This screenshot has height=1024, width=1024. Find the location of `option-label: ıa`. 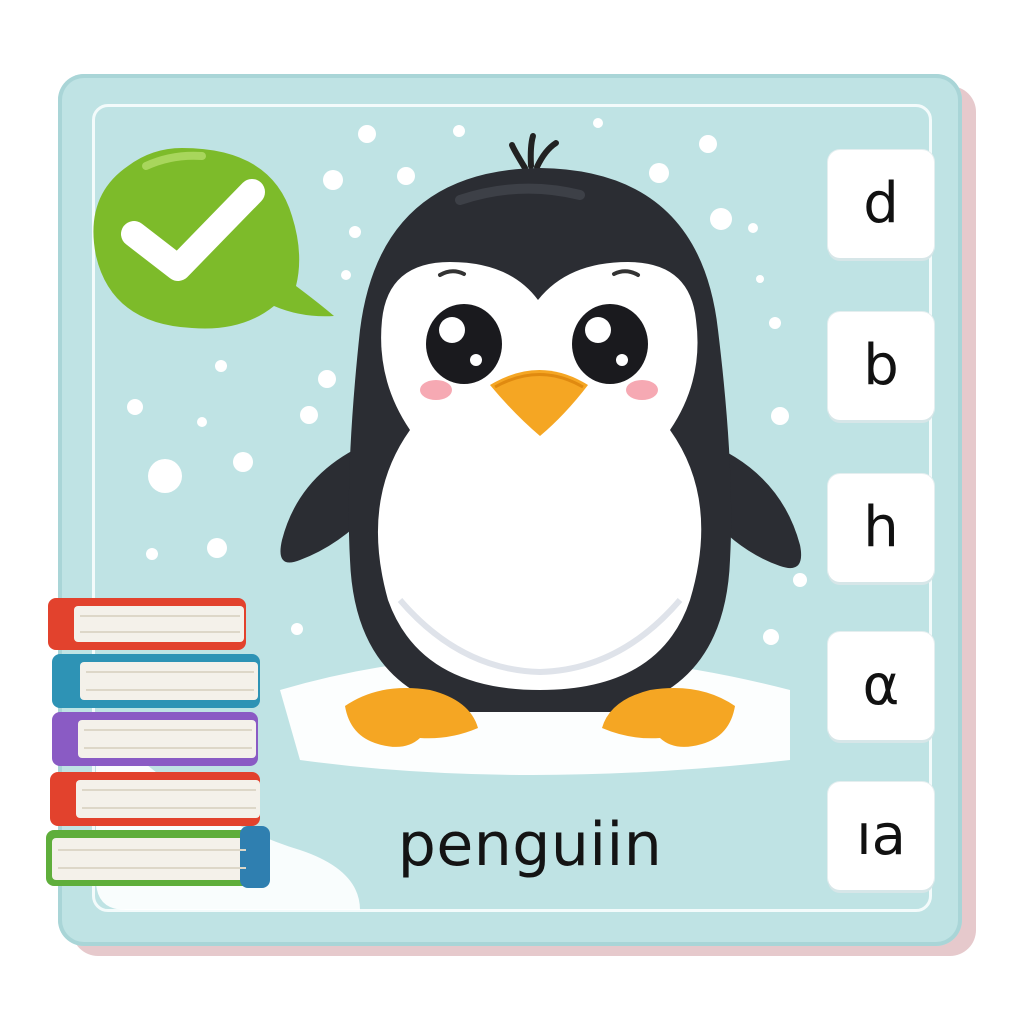

option-label: ıa is located at coordinates (881, 835).